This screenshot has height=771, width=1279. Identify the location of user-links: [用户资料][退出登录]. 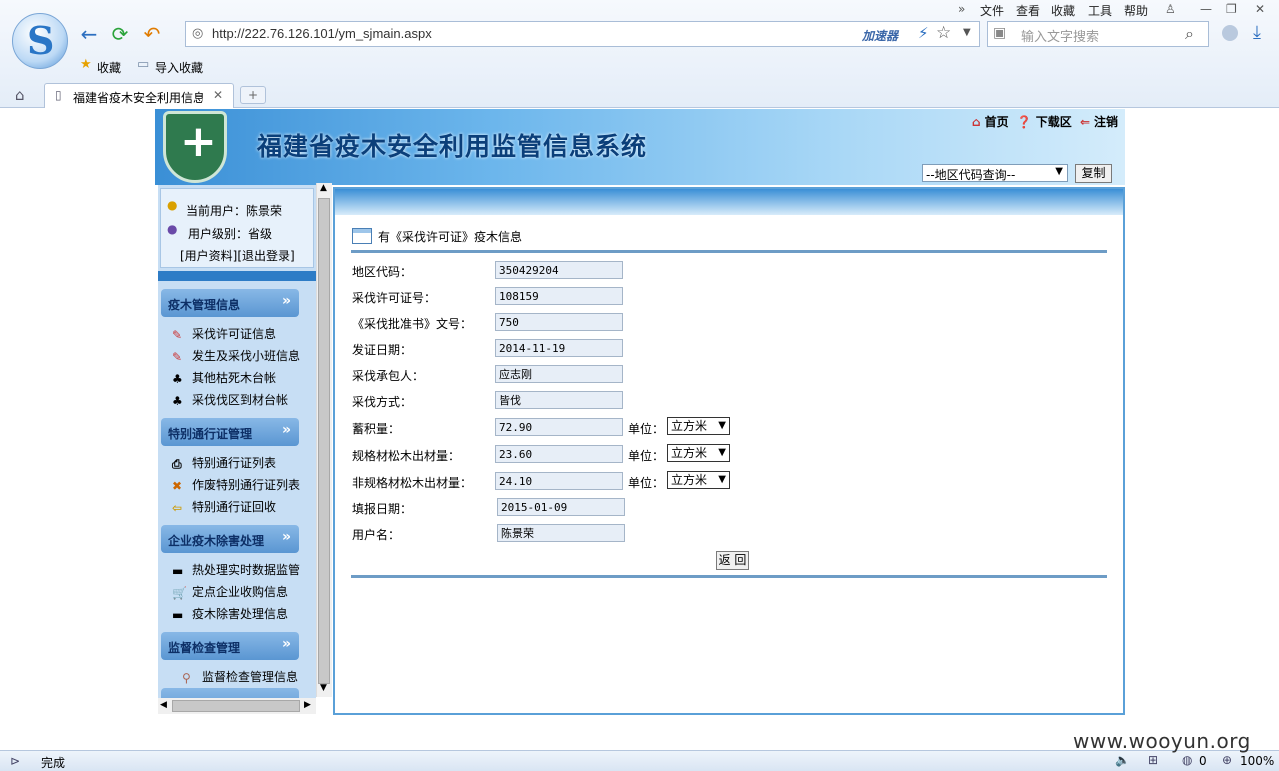
(237, 255).